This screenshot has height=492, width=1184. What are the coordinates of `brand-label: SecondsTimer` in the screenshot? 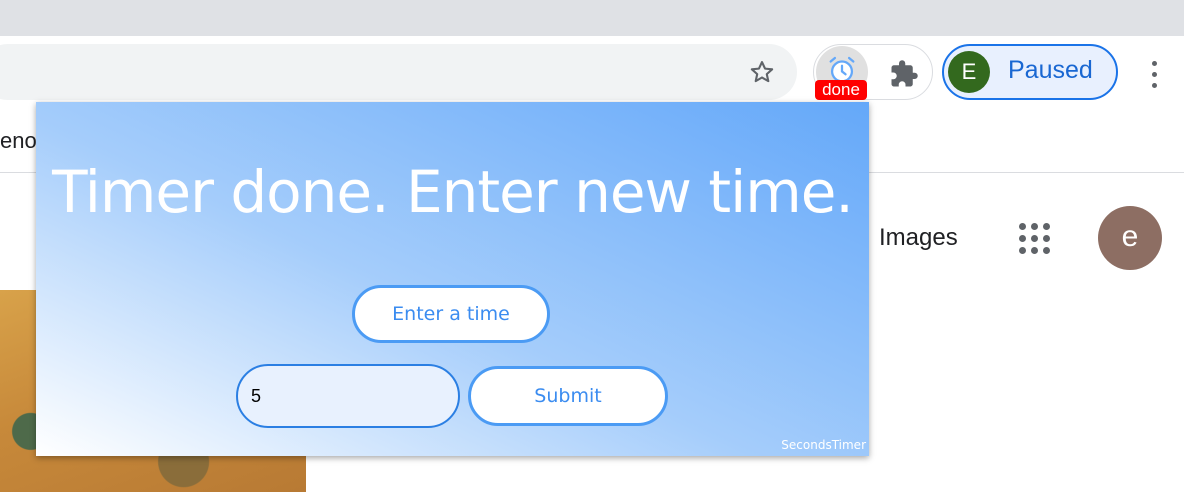 It's located at (823, 445).